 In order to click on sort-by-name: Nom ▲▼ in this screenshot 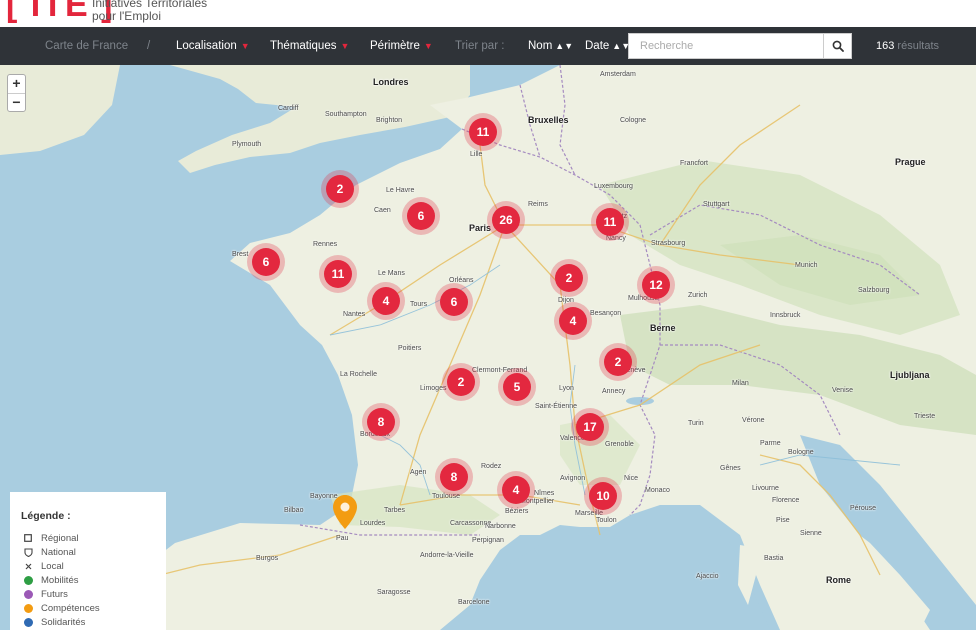, I will do `click(550, 46)`.